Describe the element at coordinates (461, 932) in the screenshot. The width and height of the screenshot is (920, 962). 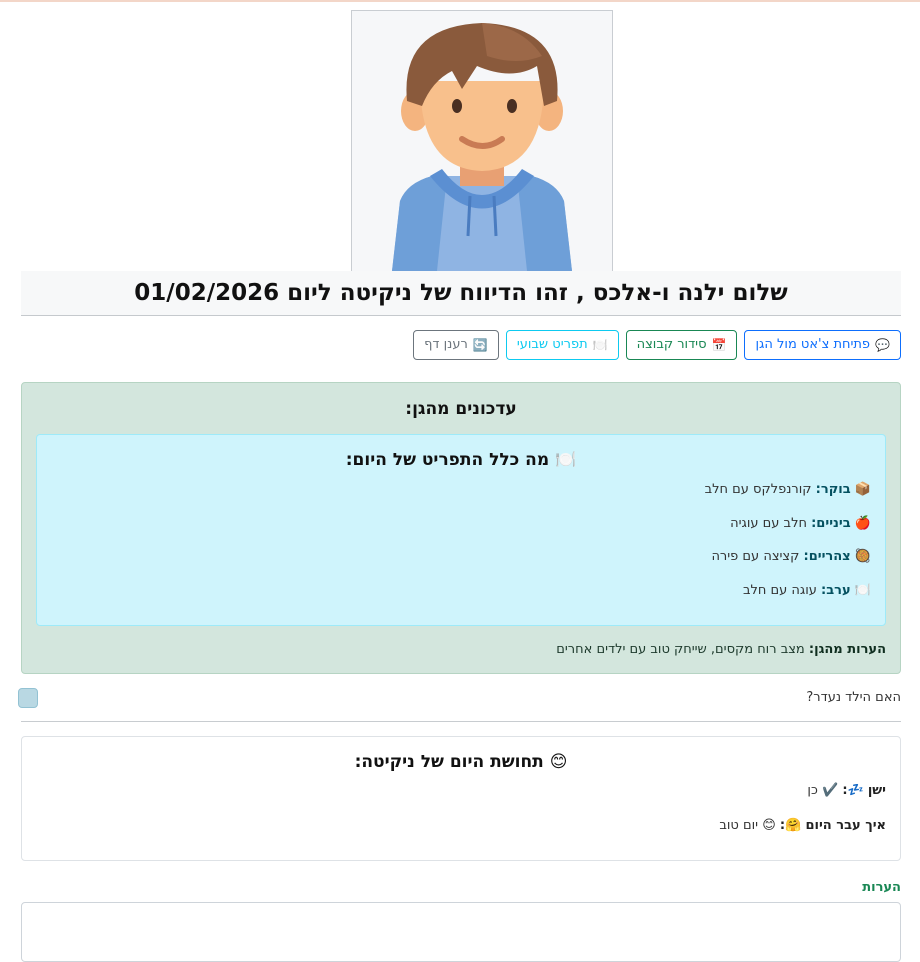
I see `comments-textarea` at that location.